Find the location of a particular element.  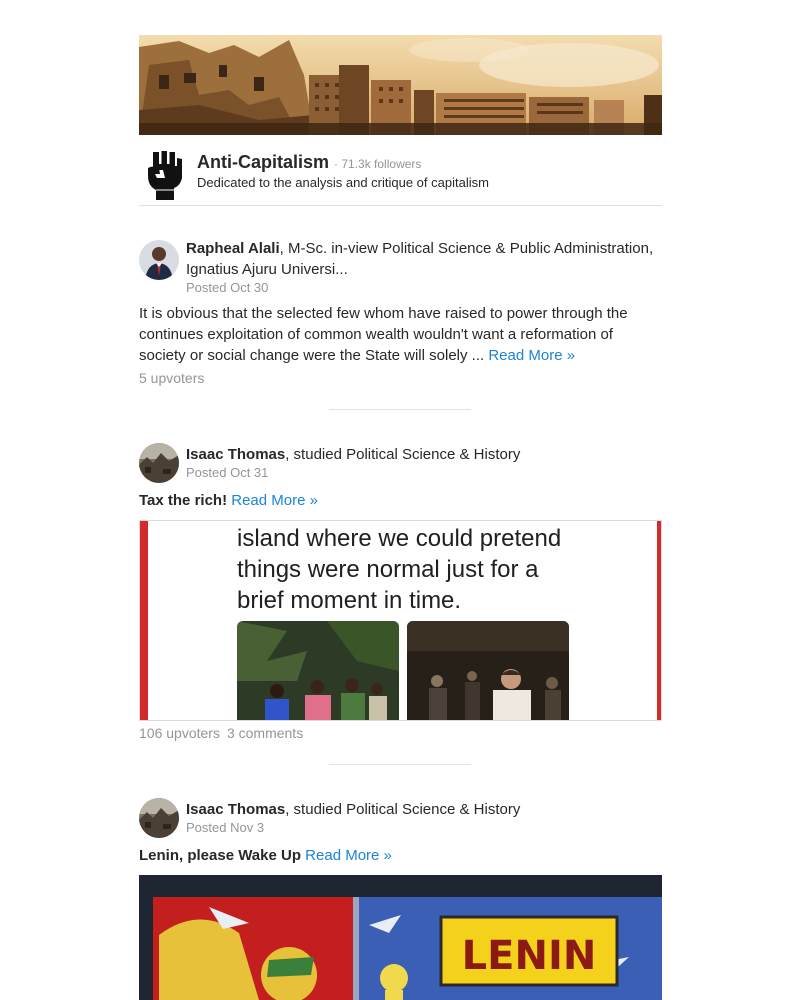

post-date: Posted Oct 30 is located at coordinates (227, 287).